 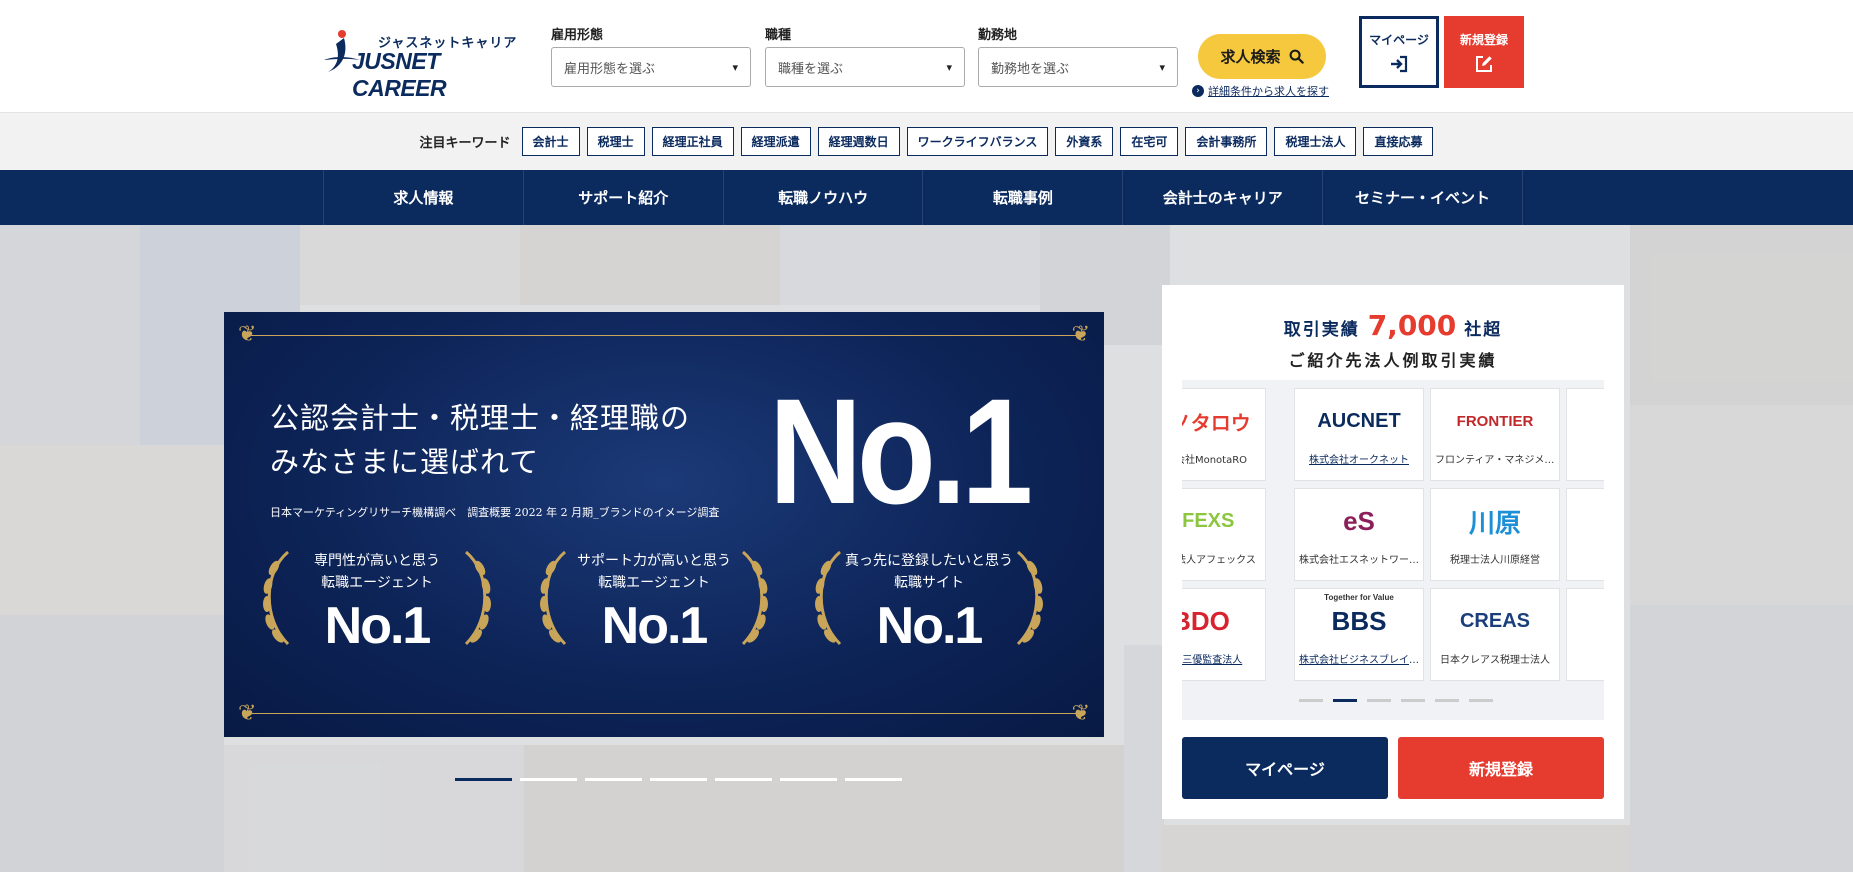 I want to click on employment-filter: 雇用形態 雇用形態を選ぶ ▾, so click(x=651, y=55).